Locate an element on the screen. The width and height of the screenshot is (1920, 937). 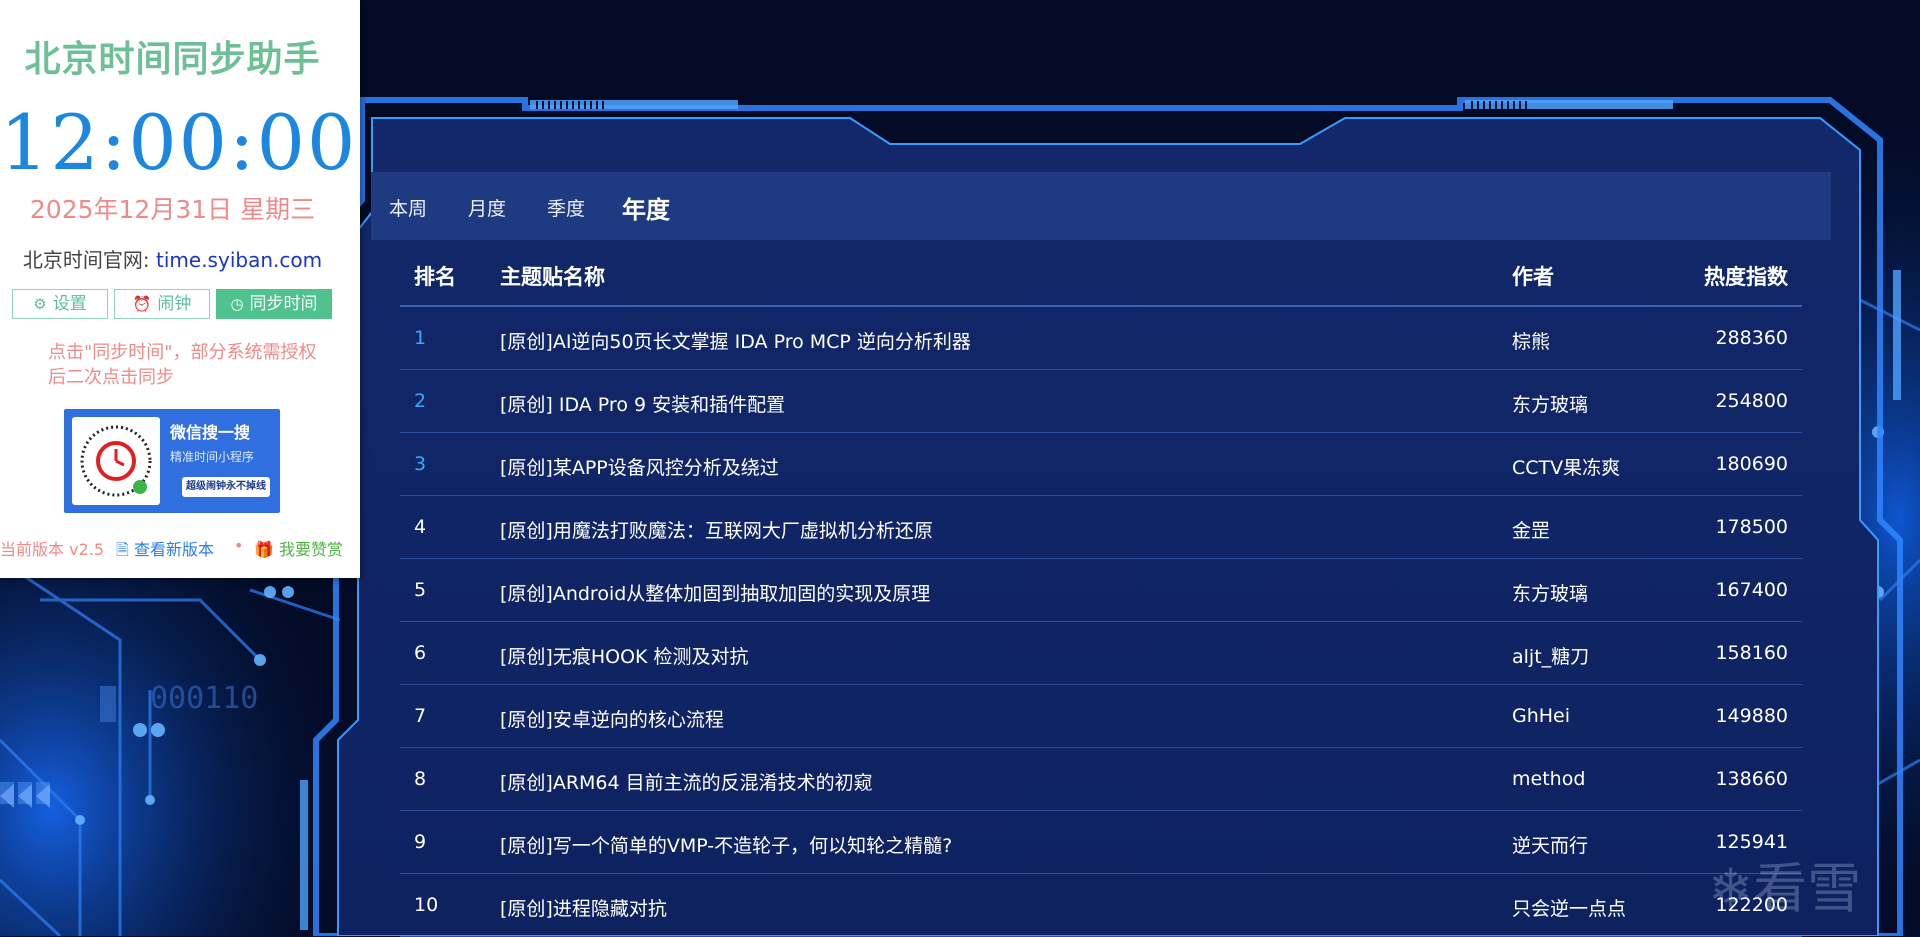
table-header: 排名 主题贴名称 作者 热度指数 is located at coordinates (1101, 275).